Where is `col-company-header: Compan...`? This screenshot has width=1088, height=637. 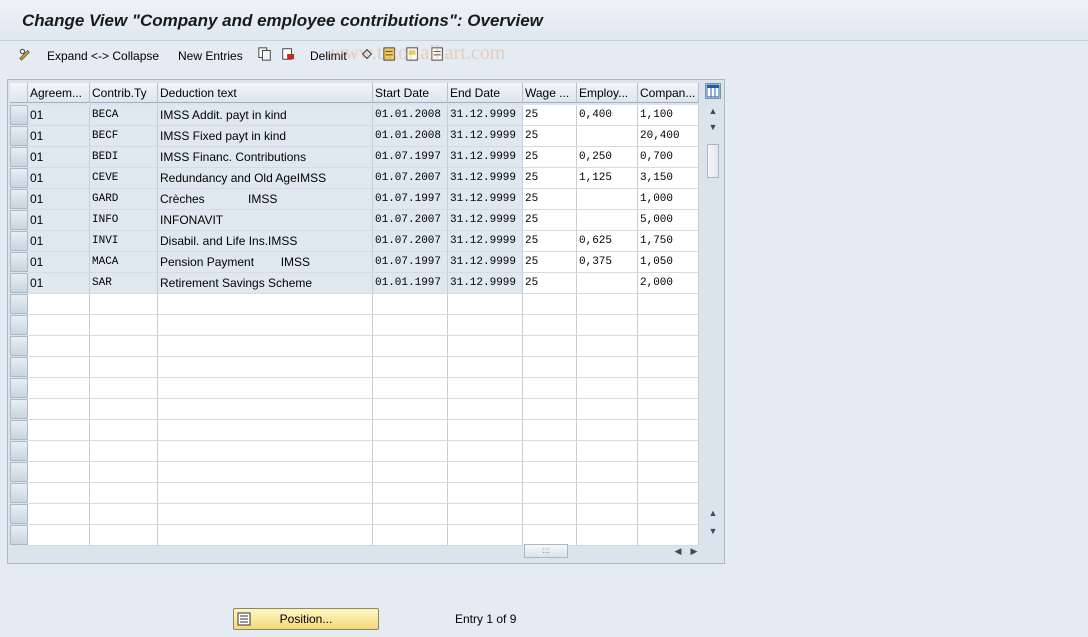 col-company-header: Compan... is located at coordinates (668, 93).